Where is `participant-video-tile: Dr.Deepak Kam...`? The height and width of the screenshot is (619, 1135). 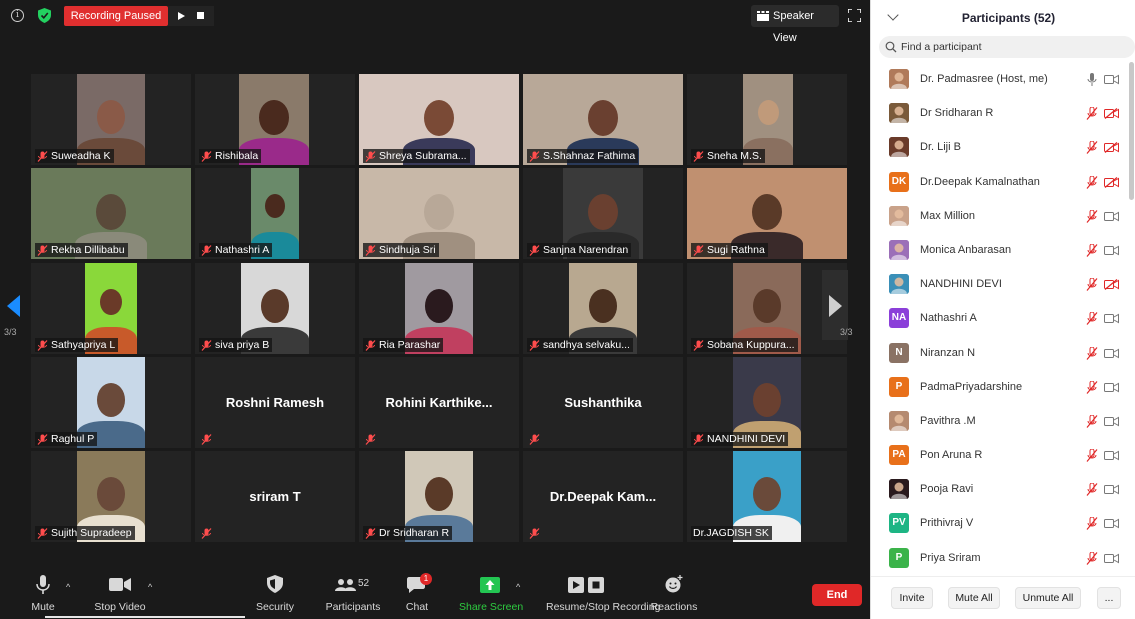
participant-video-tile: Dr.Deepak Kam... is located at coordinates (603, 496).